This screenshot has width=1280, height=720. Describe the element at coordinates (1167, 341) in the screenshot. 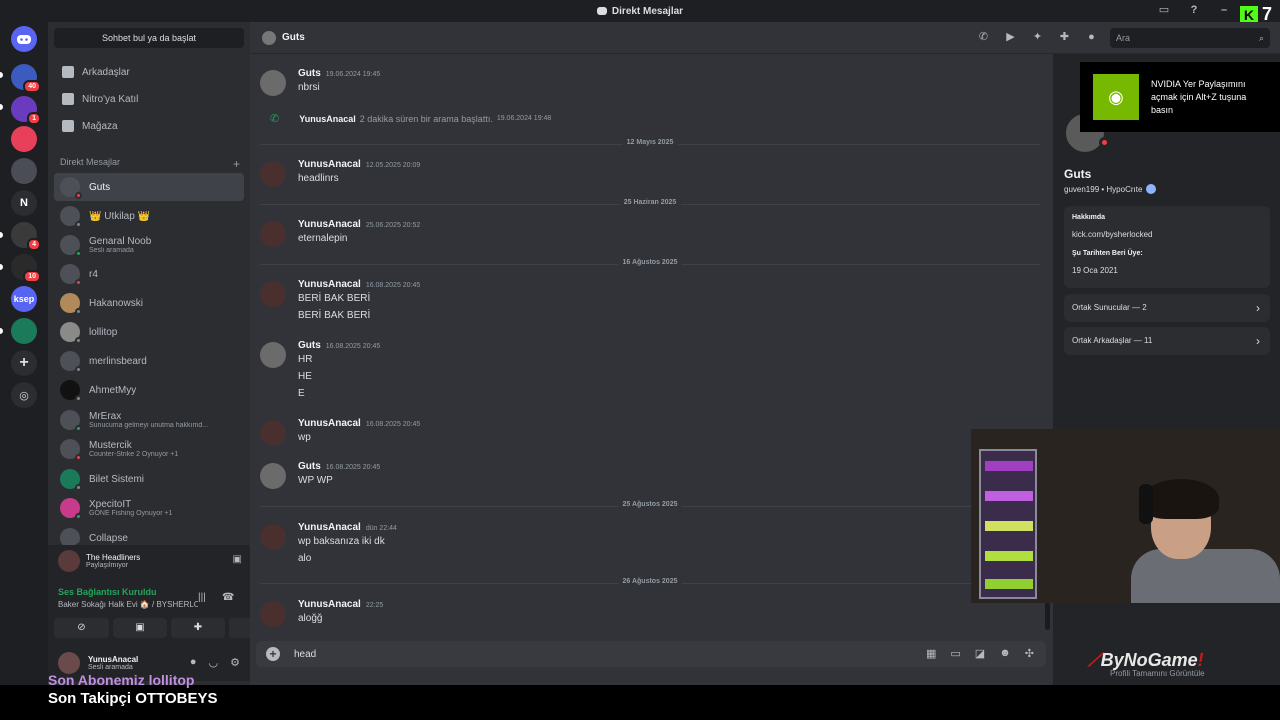

I see `mutual-friends-row: Ortak Arkadaşlar — 11 ›` at that location.